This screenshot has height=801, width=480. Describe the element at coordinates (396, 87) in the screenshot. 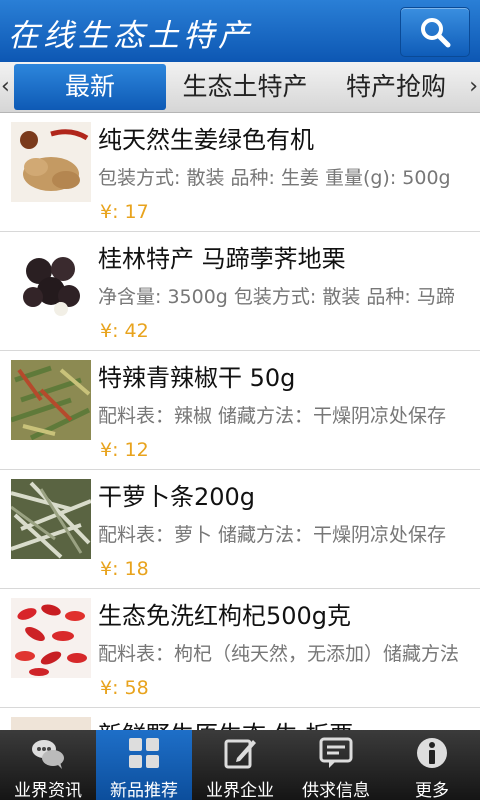

I see `tab-flash-sale: 特产抢购` at that location.